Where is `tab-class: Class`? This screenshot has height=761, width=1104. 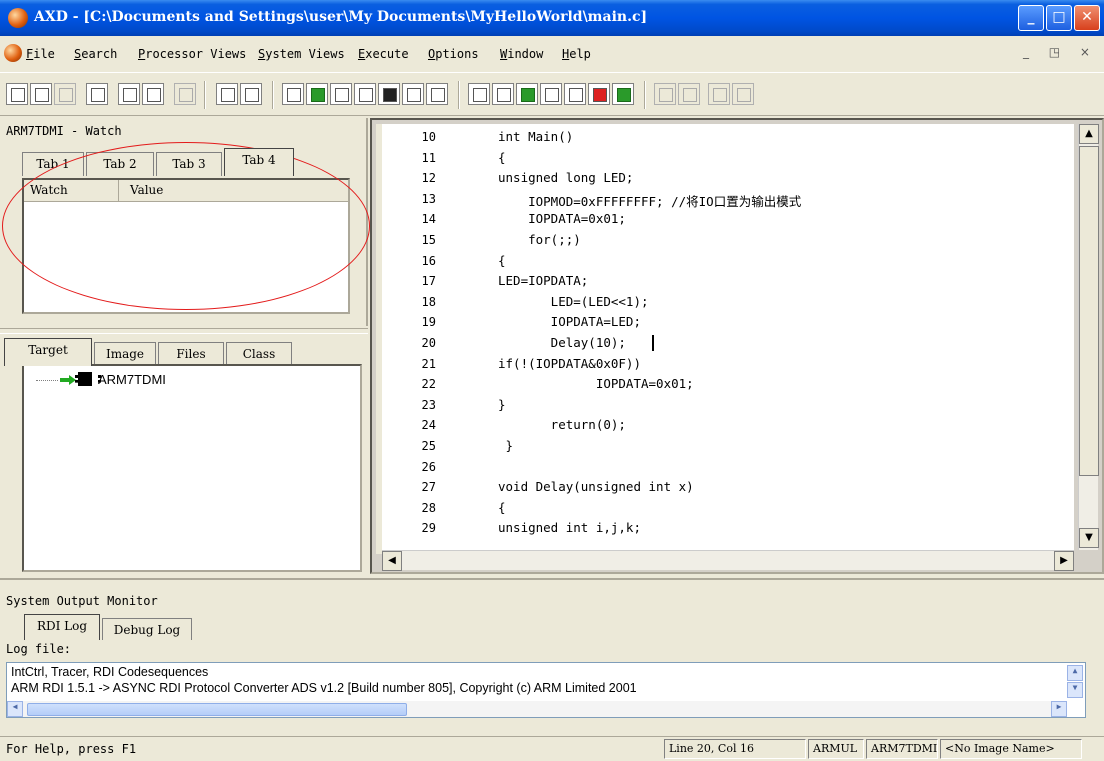 tab-class: Class is located at coordinates (259, 354).